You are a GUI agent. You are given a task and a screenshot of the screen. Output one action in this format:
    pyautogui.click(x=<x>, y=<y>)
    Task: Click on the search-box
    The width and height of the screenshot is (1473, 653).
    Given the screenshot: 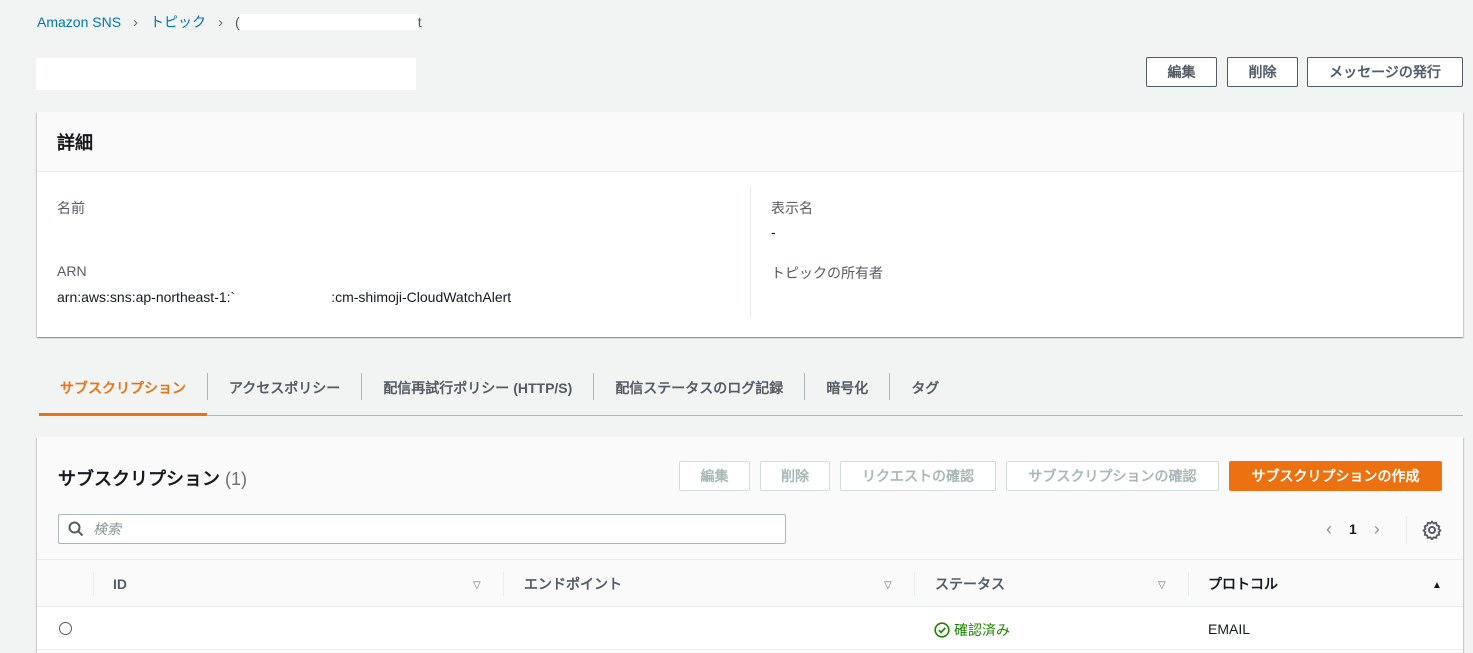 What is the action you would take?
    pyautogui.click(x=422, y=529)
    